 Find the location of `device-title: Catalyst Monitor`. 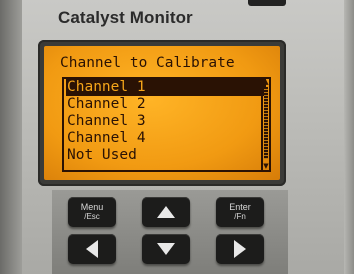

device-title: Catalyst Monitor is located at coordinates (125, 17).